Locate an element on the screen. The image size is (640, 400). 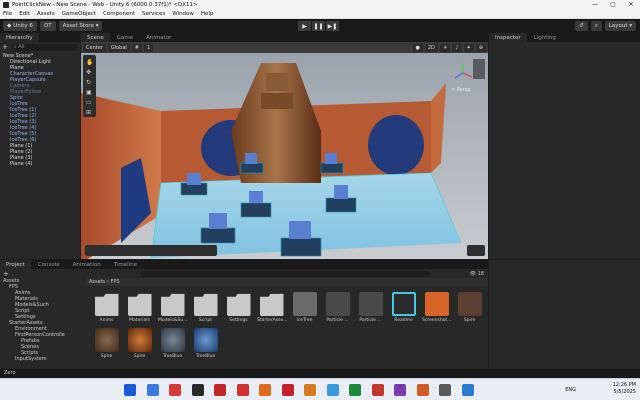
rect-tool-icon: ▭ is located at coordinates (89, 102).